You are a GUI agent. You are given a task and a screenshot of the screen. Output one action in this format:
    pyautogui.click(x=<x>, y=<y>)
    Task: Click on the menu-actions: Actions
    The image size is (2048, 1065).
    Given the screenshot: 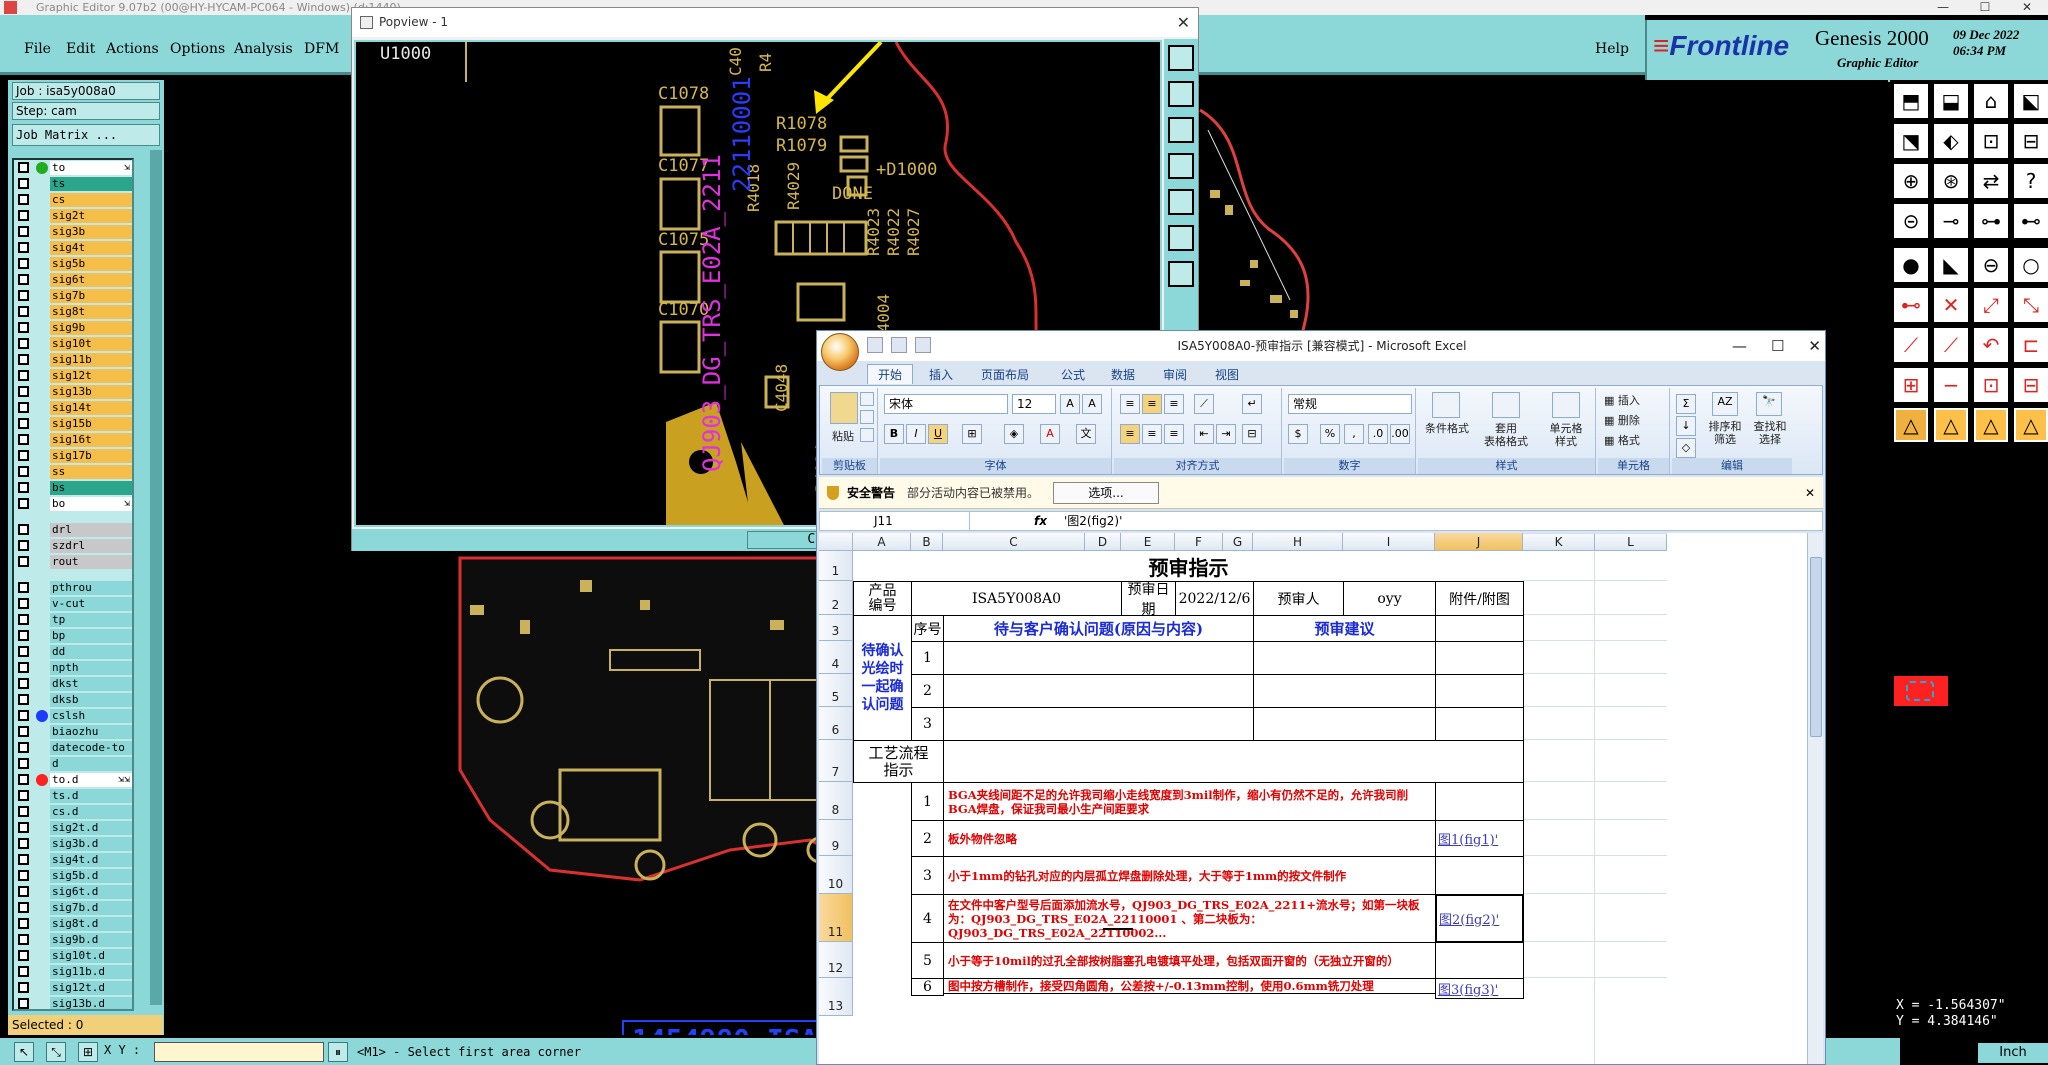 What is the action you would take?
    pyautogui.click(x=132, y=49)
    